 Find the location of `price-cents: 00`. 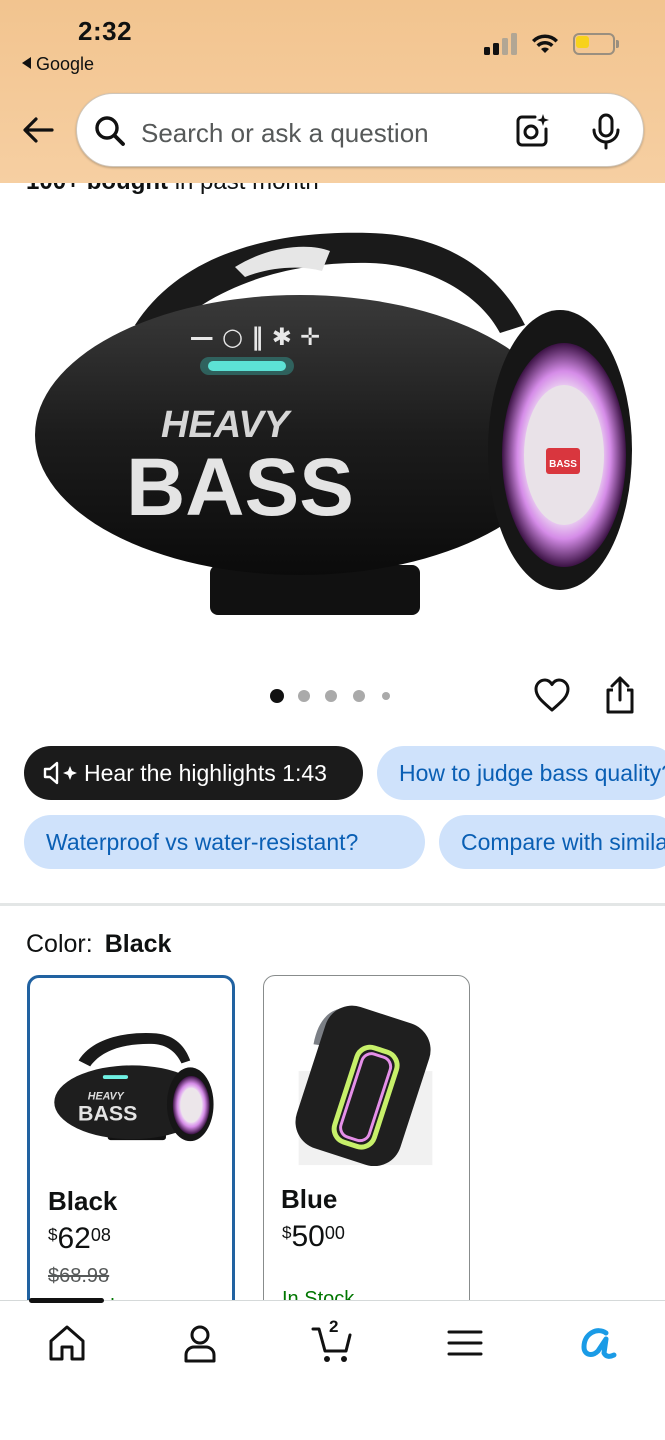

price-cents: 00 is located at coordinates (334, 1233).